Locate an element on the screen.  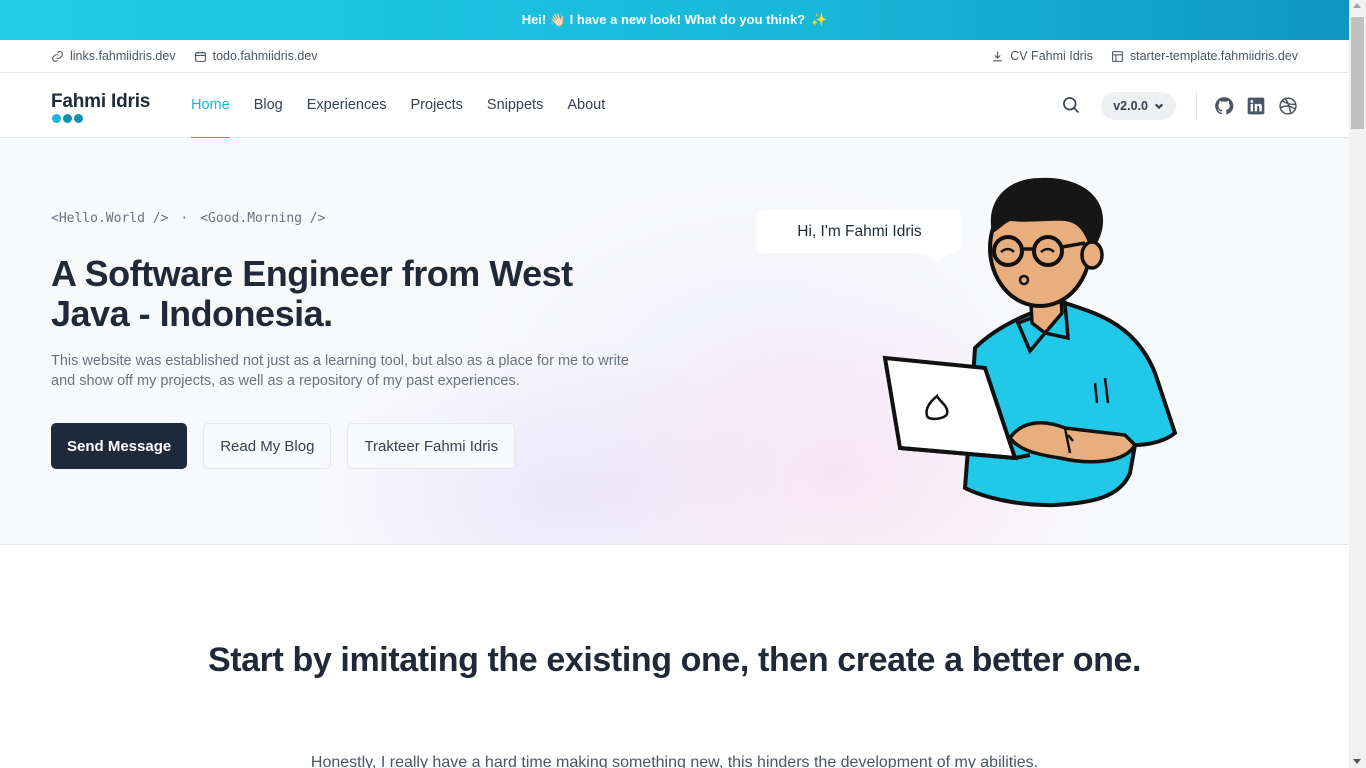
social-links is located at coordinates (1256, 106).